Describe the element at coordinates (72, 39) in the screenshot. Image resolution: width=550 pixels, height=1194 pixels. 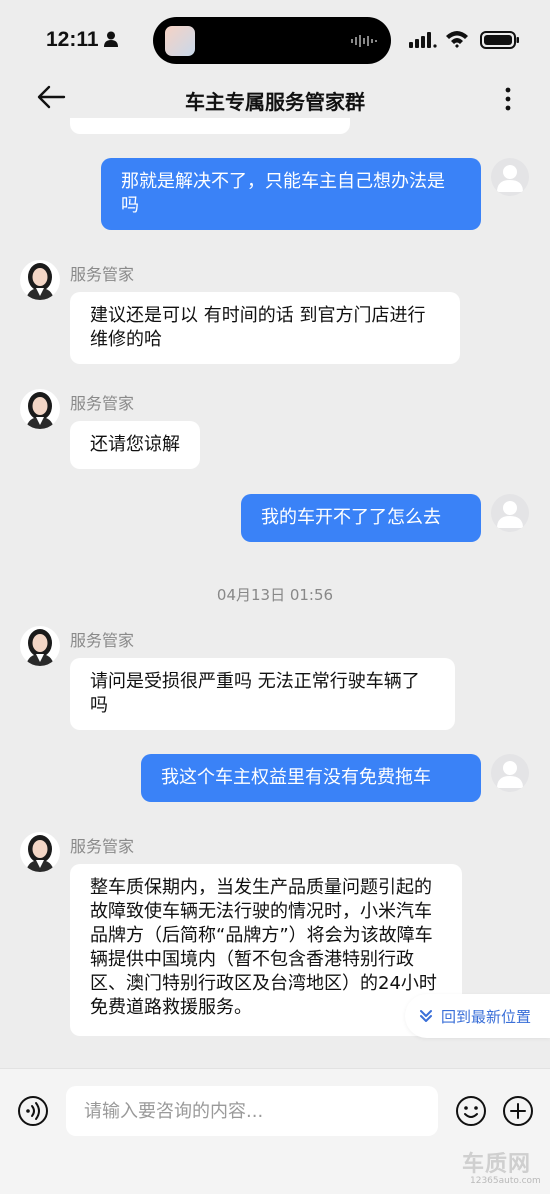
I see `status-time: 12:11` at that location.